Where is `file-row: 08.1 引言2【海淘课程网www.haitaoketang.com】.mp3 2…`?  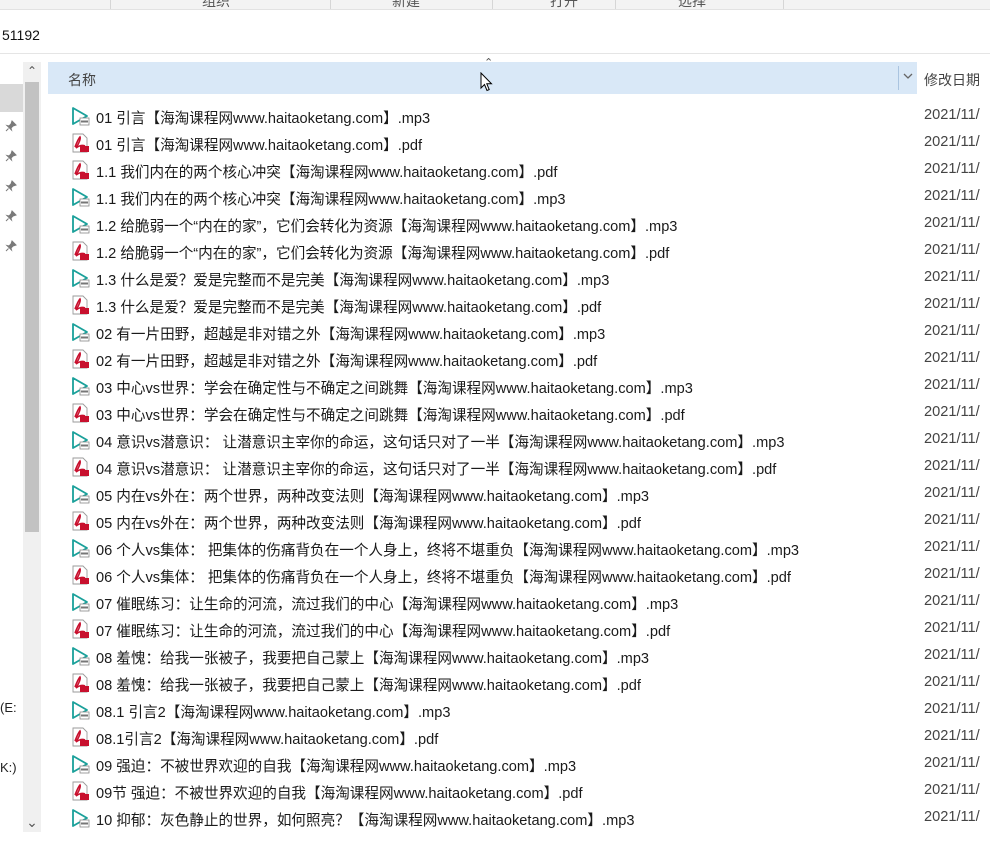 file-row: 08.1 引言2【海淘课程网www.haitaoketang.com】.mp3 2… is located at coordinates (519, 710).